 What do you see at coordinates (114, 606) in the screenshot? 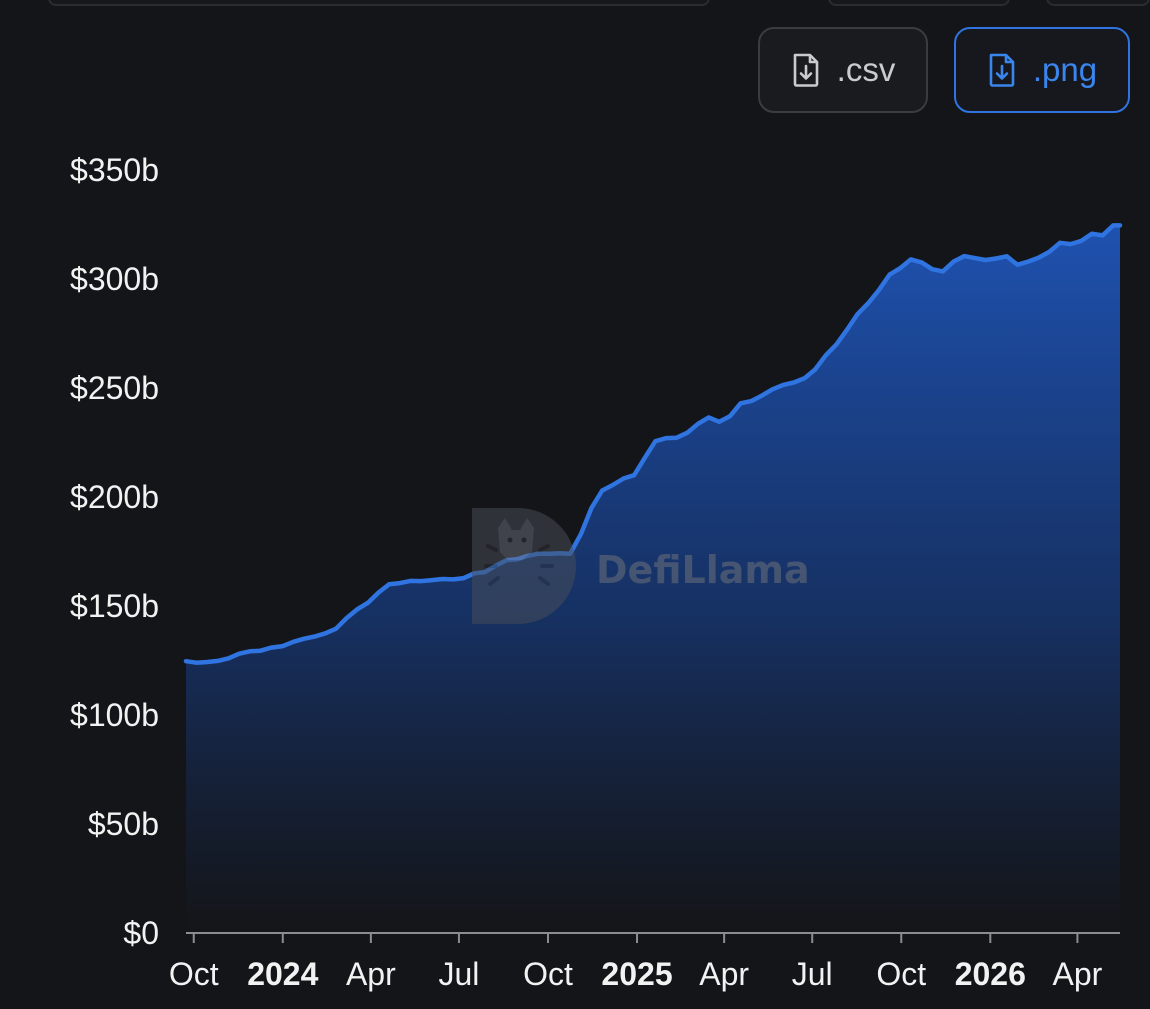
I see `y-tick-label: $150b` at bounding box center [114, 606].